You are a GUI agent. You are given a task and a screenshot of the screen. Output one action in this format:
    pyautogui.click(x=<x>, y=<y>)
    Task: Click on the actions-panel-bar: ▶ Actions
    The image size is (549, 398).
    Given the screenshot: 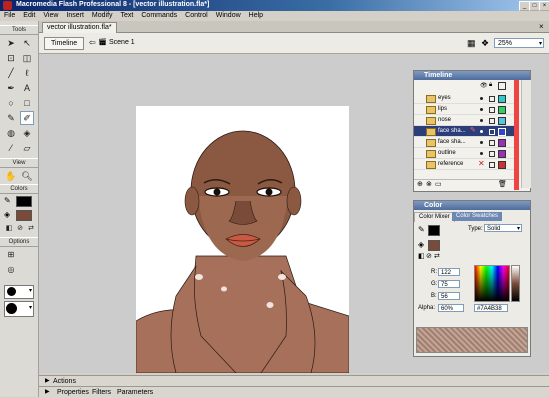 What is the action you would take?
    pyautogui.click(x=294, y=380)
    